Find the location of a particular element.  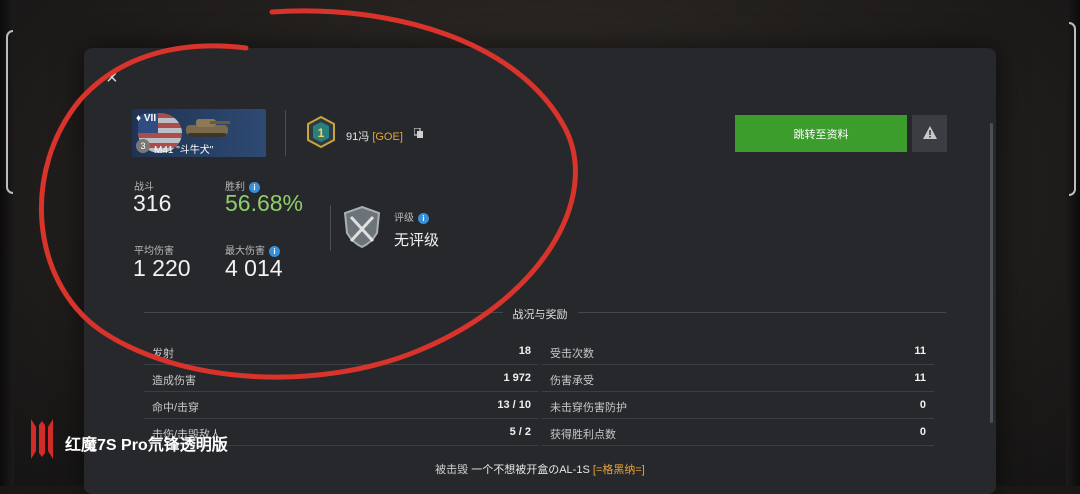

row-value: 5 / 2 is located at coordinates (520, 432).